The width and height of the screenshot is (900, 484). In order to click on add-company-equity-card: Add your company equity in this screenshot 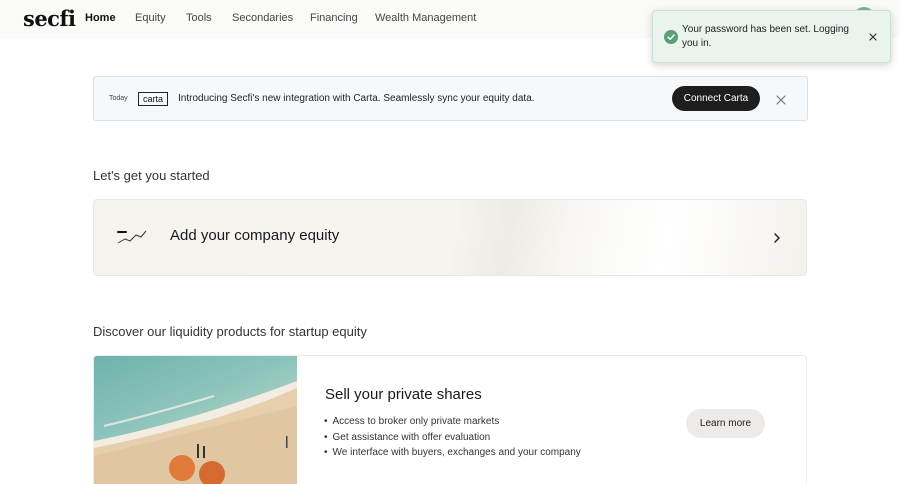, I will do `click(450, 237)`.